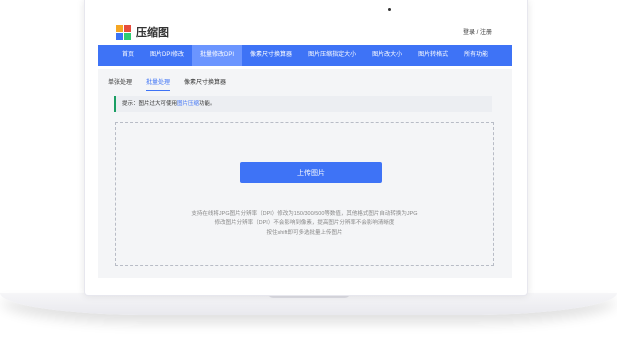 This screenshot has height=337, width=617. What do you see at coordinates (332, 55) in the screenshot?
I see `nav-item-compress-size: 图片压缩指定大小` at bounding box center [332, 55].